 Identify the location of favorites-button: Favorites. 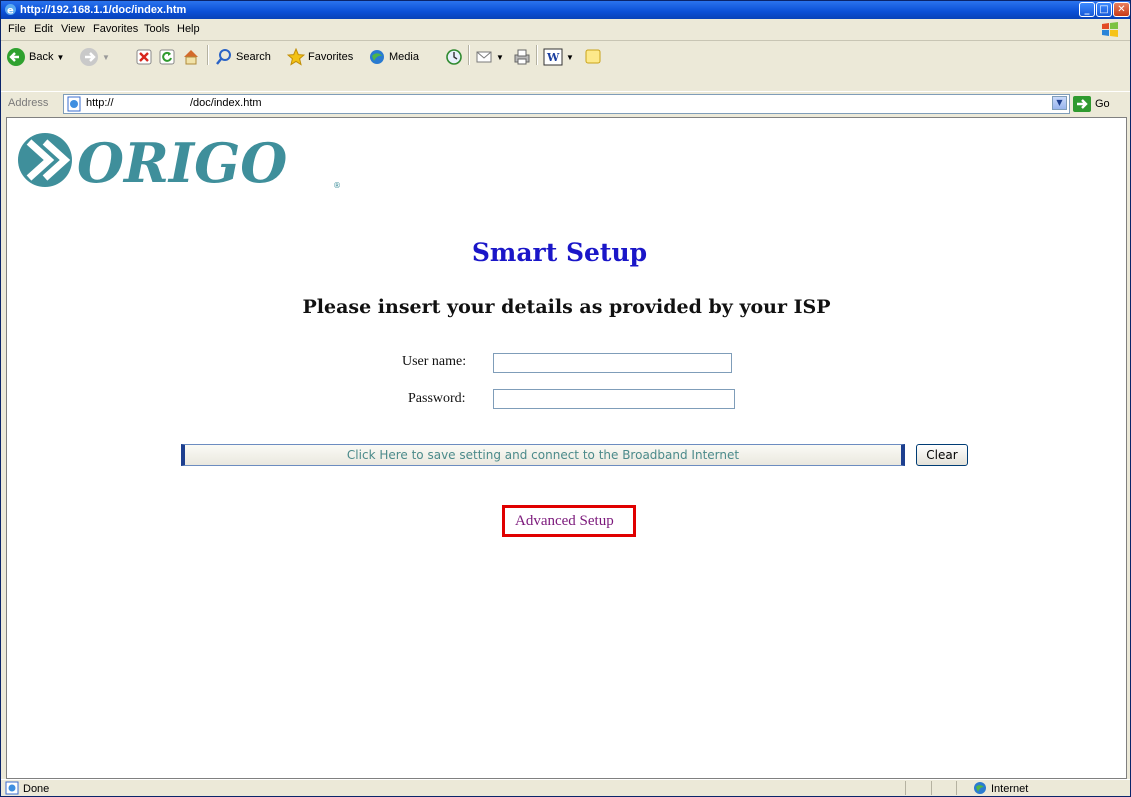
(320, 57).